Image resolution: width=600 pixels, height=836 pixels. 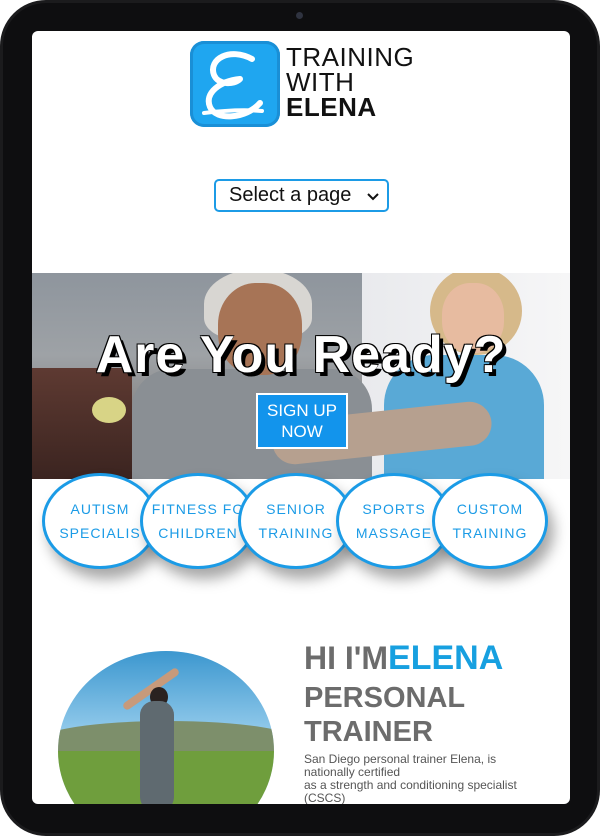 I want to click on page-select: Select a page, so click(x=301, y=195).